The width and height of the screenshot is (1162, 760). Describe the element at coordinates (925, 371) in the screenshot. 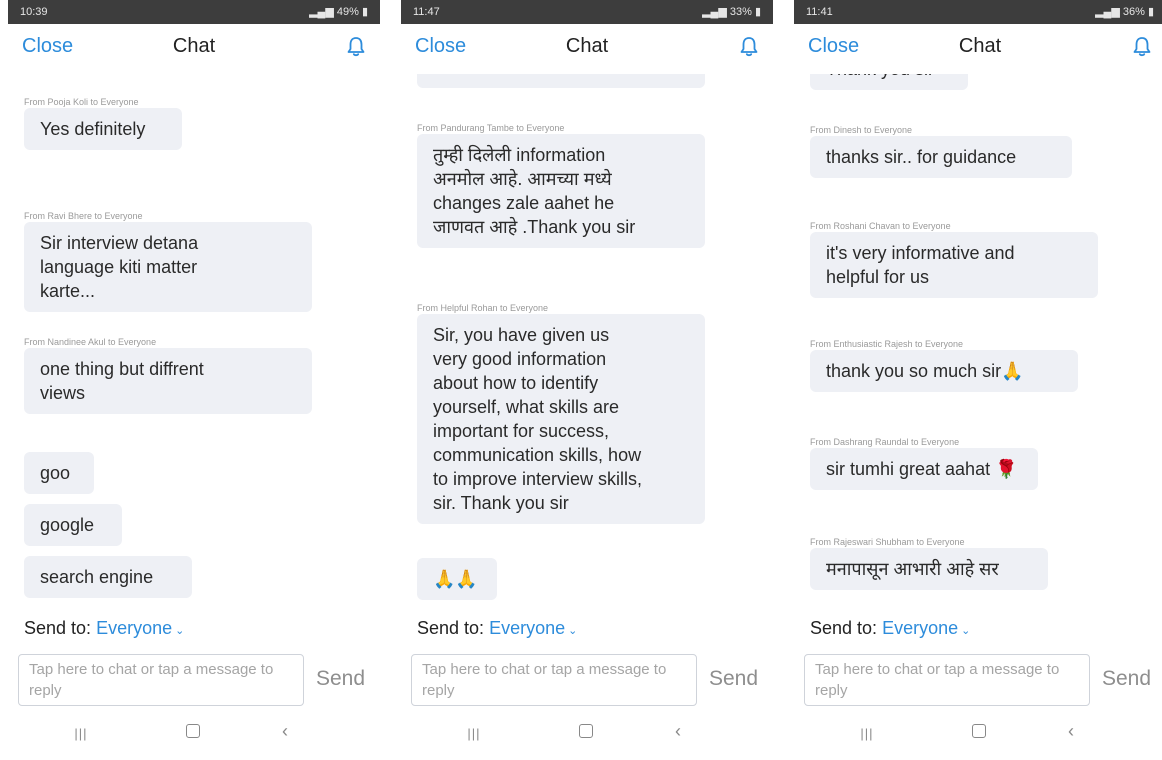

I see `message-text: thank you so much sir🙏` at that location.